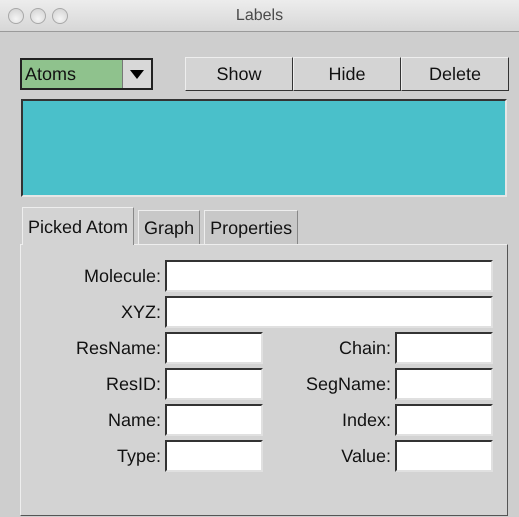  What do you see at coordinates (364, 348) in the screenshot?
I see `field-label: Chain:` at bounding box center [364, 348].